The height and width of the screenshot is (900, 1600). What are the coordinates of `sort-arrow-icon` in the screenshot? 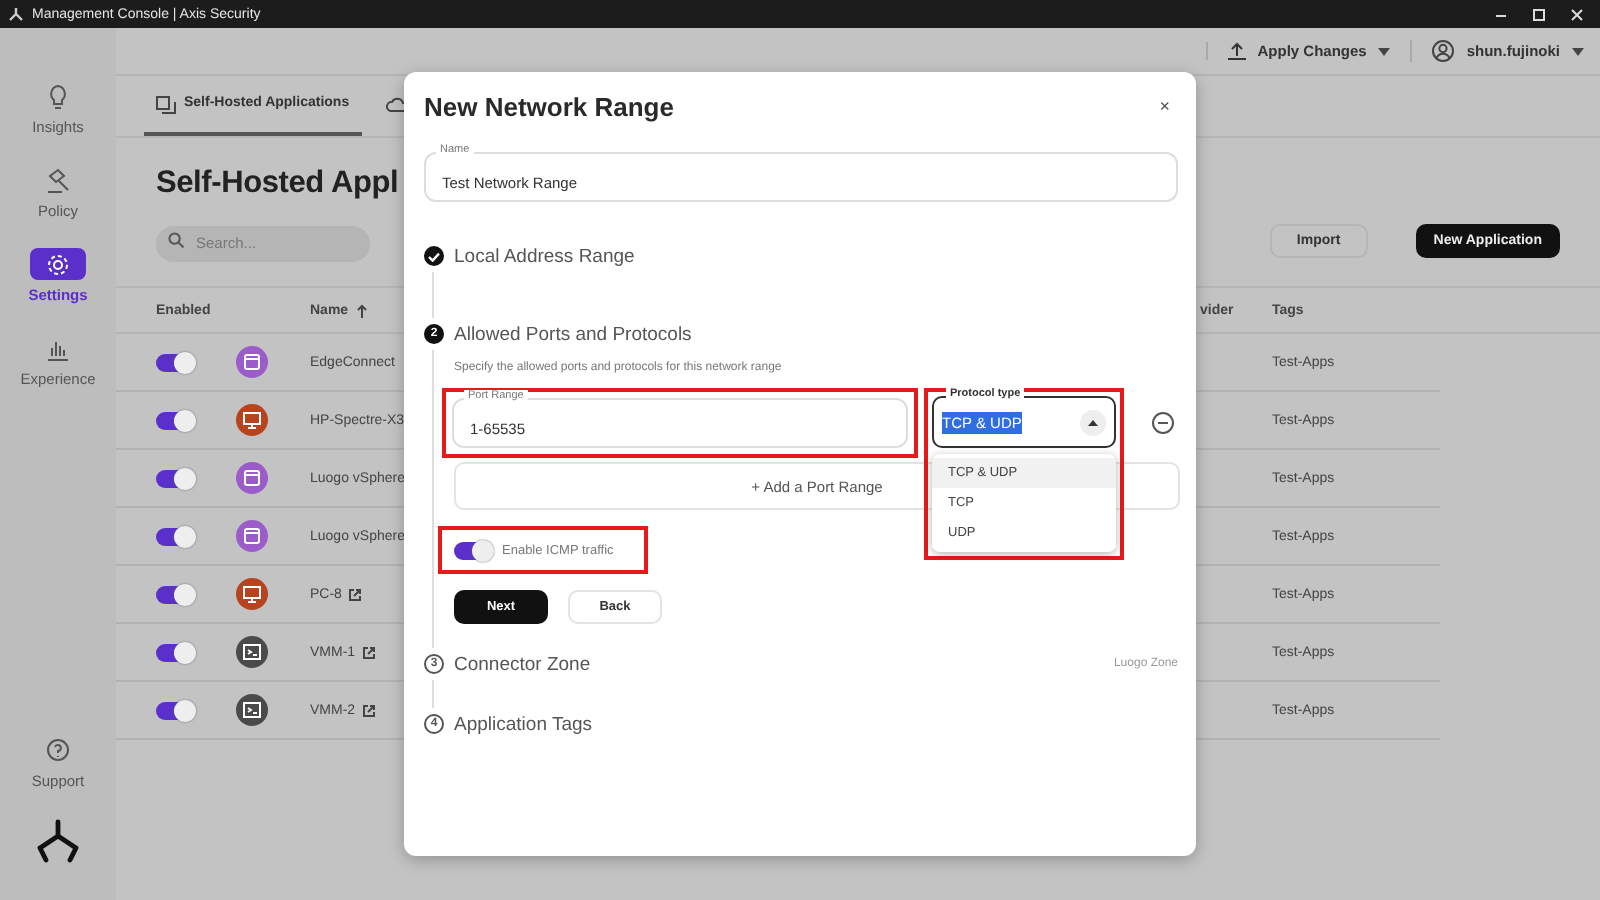 It's located at (362, 310).